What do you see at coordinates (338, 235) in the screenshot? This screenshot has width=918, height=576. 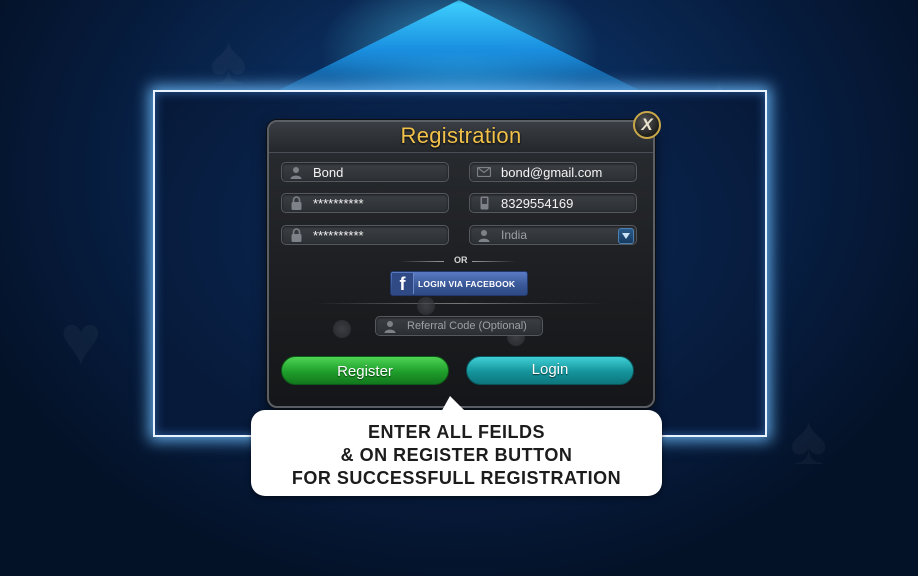 I see `confirm-password-value: **********` at bounding box center [338, 235].